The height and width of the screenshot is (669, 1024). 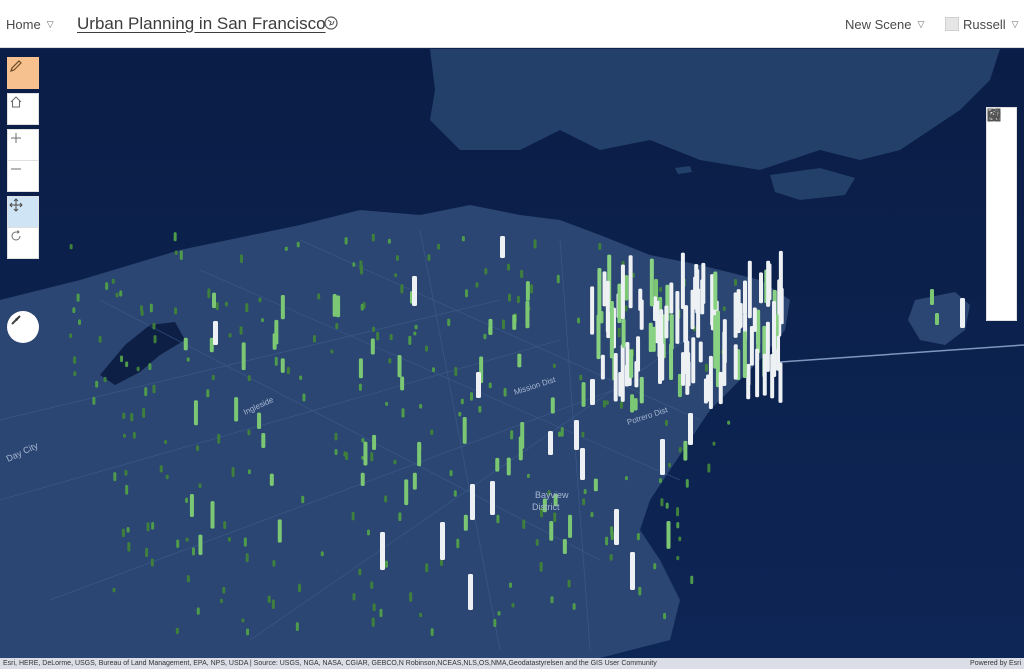 I want to click on map-label-district: District, so click(x=546, y=507).